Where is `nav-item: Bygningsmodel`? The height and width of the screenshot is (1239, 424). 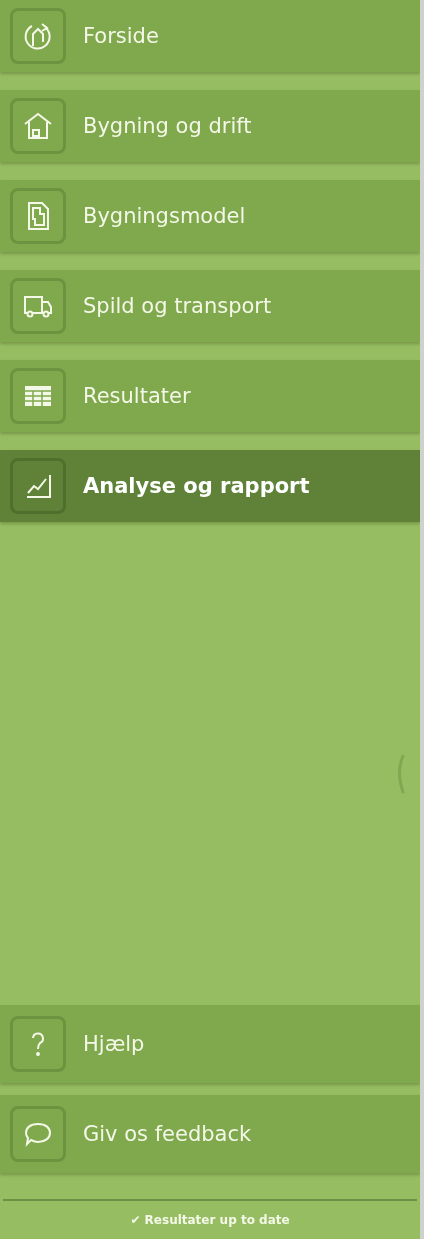
nav-item: Bygningsmodel is located at coordinates (210, 216).